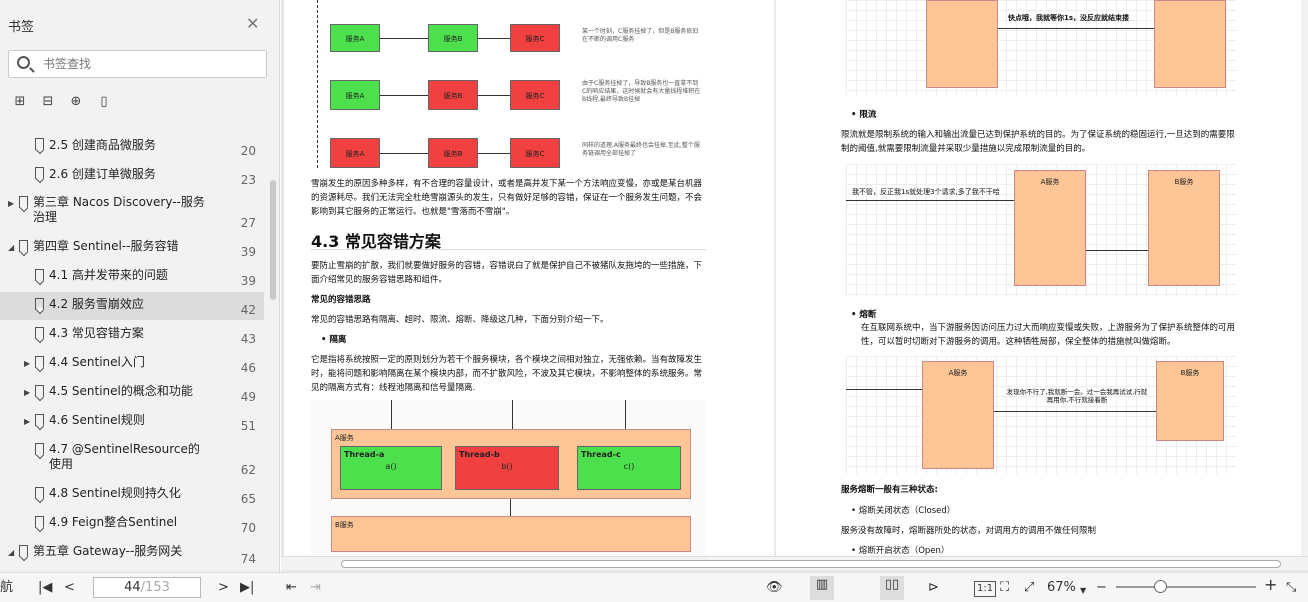 The height and width of the screenshot is (602, 1308). Describe the element at coordinates (811, 564) in the screenshot. I see `scrollbar-thumb` at that location.